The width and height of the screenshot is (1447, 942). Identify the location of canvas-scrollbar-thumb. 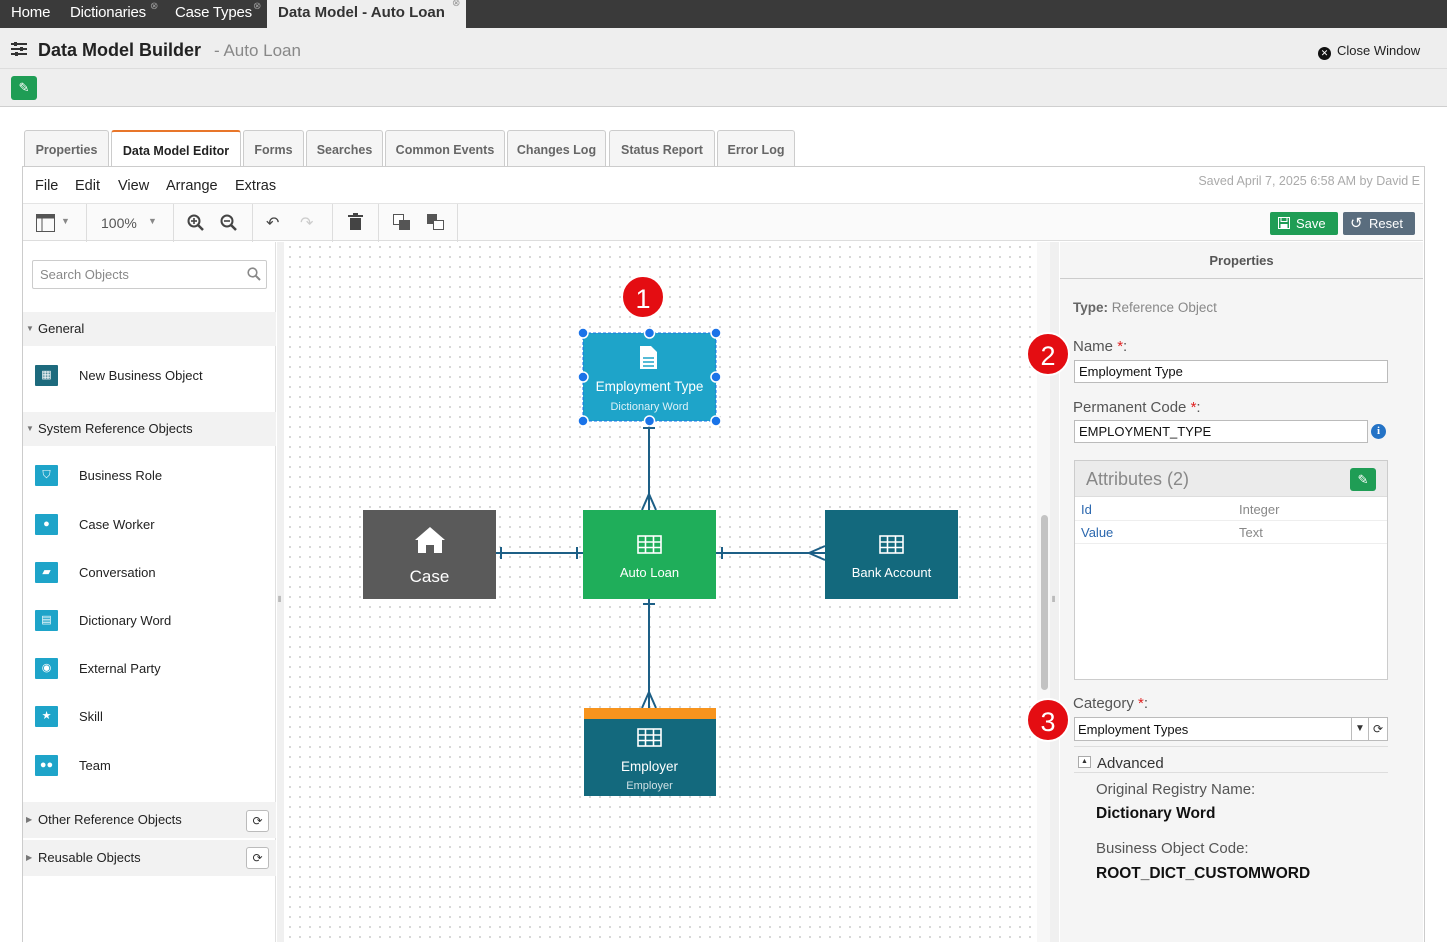
(1044, 602).